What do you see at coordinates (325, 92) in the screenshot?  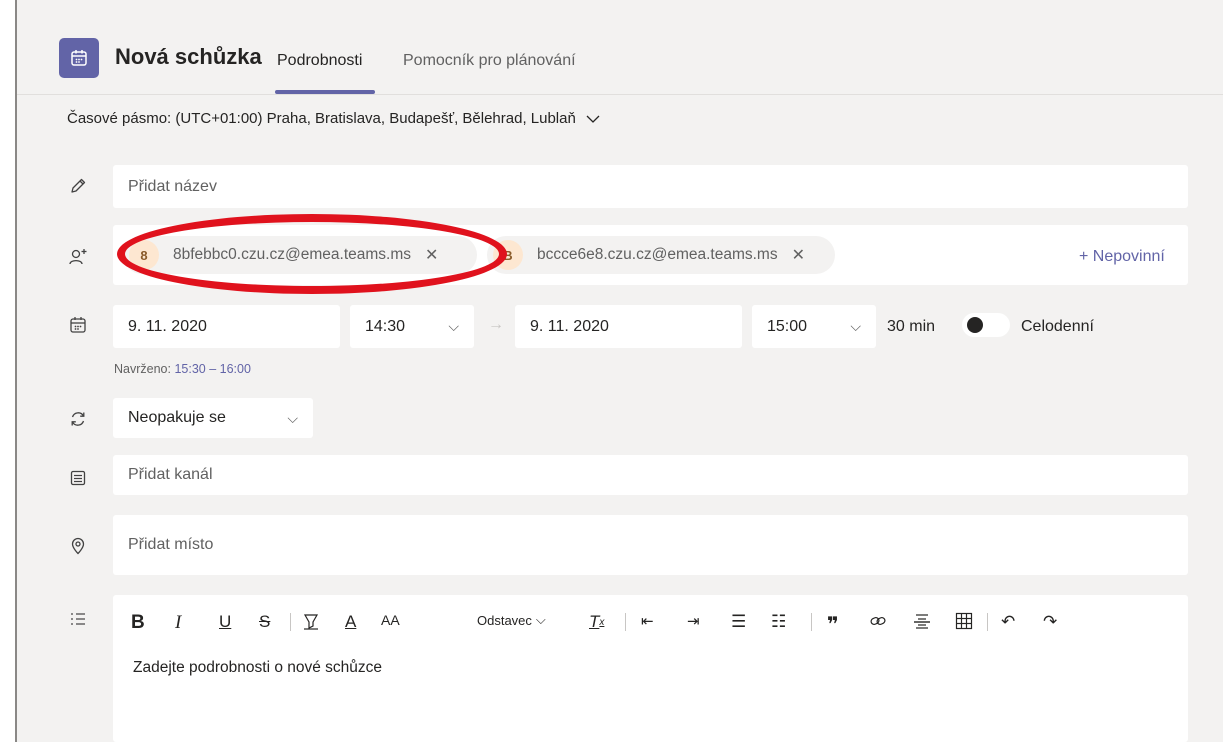 I see `active-tab-indicator` at bounding box center [325, 92].